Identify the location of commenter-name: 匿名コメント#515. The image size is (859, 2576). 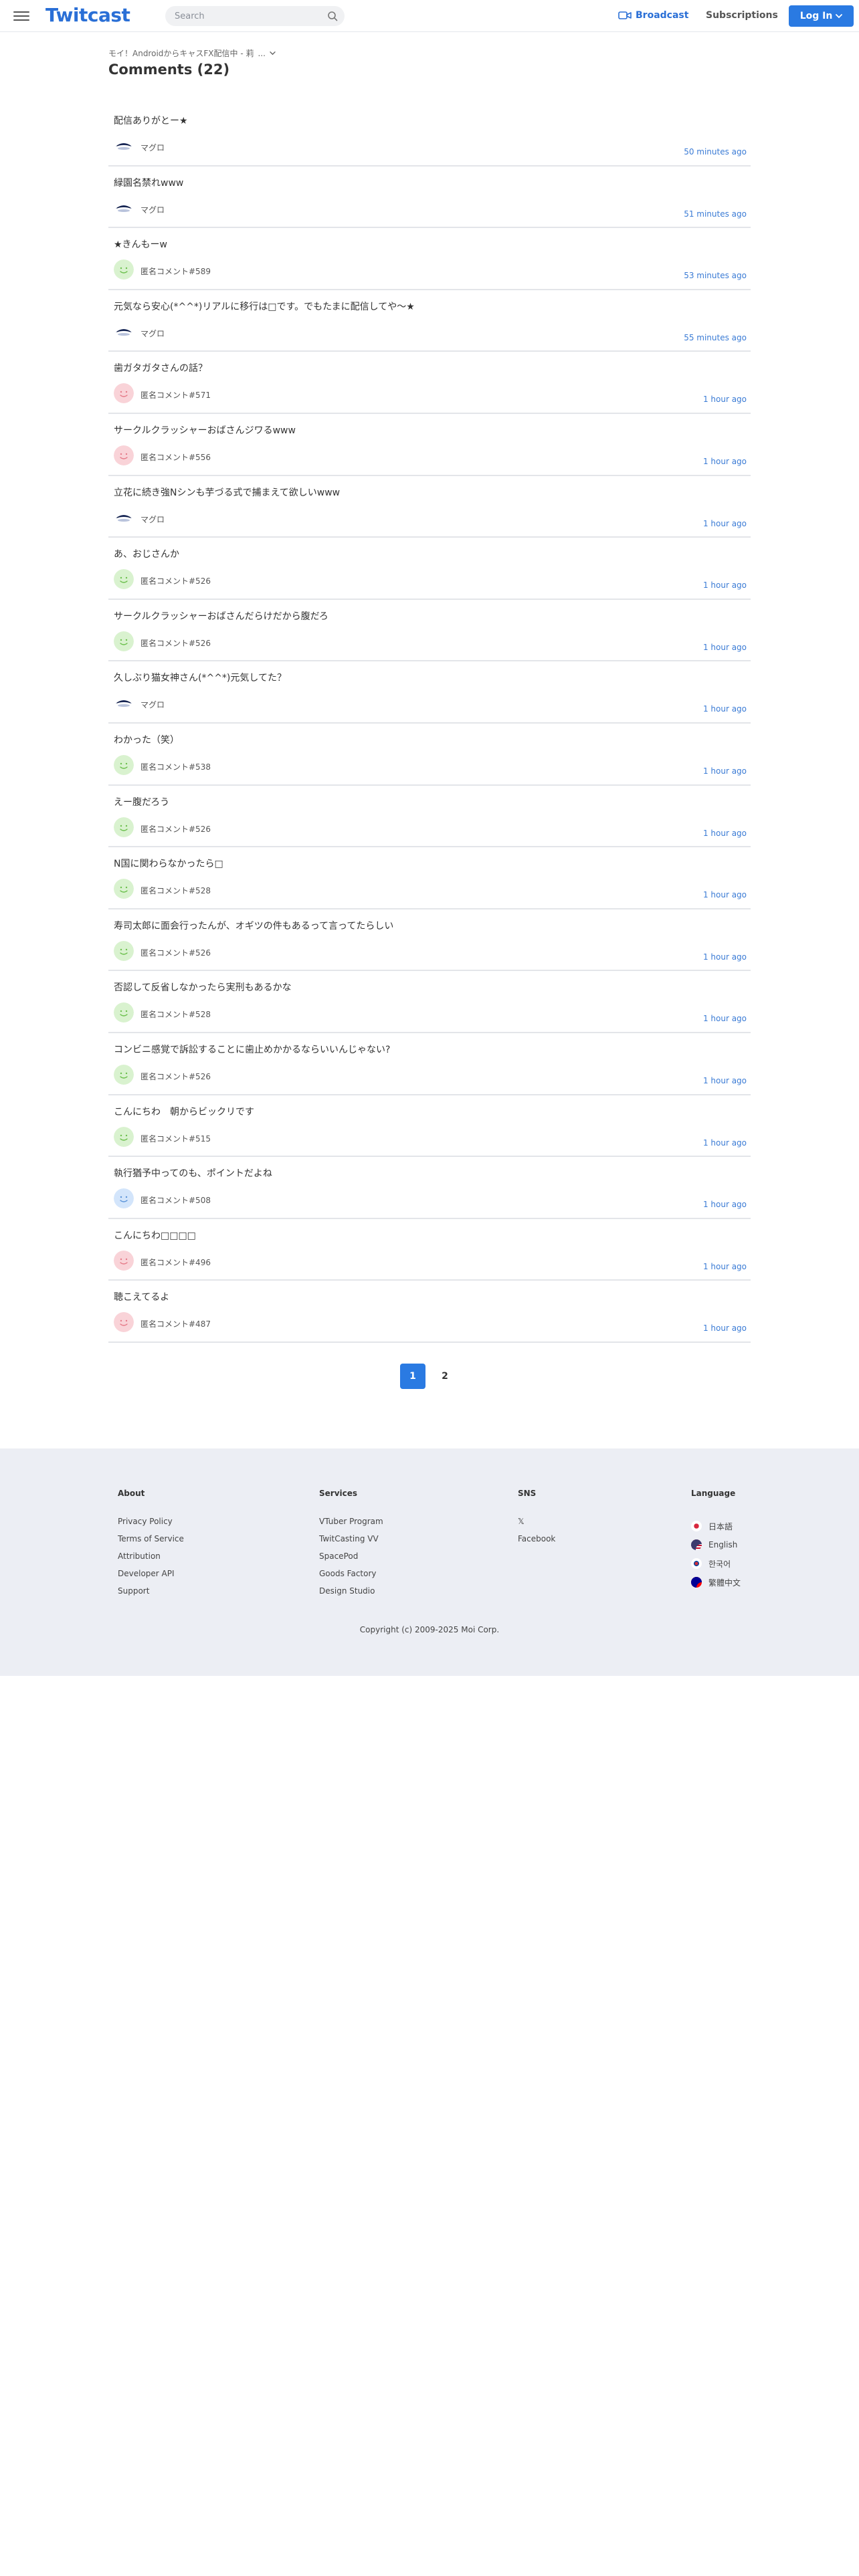
(175, 1138).